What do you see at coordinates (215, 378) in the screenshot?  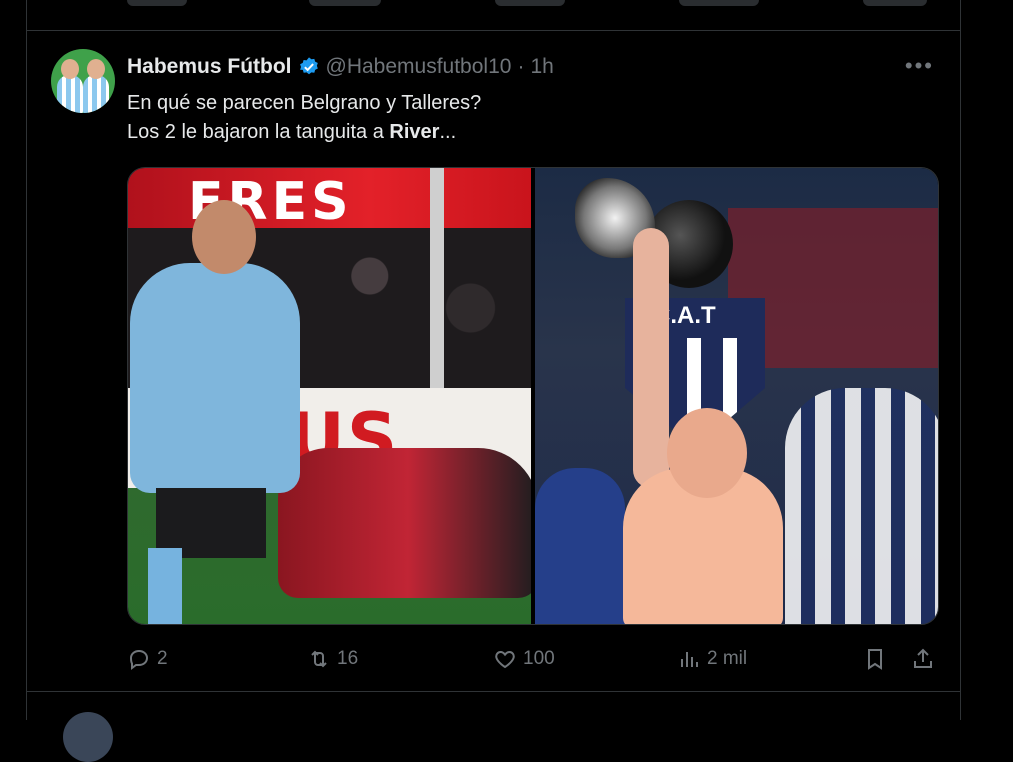 I see `celebrating-player` at bounding box center [215, 378].